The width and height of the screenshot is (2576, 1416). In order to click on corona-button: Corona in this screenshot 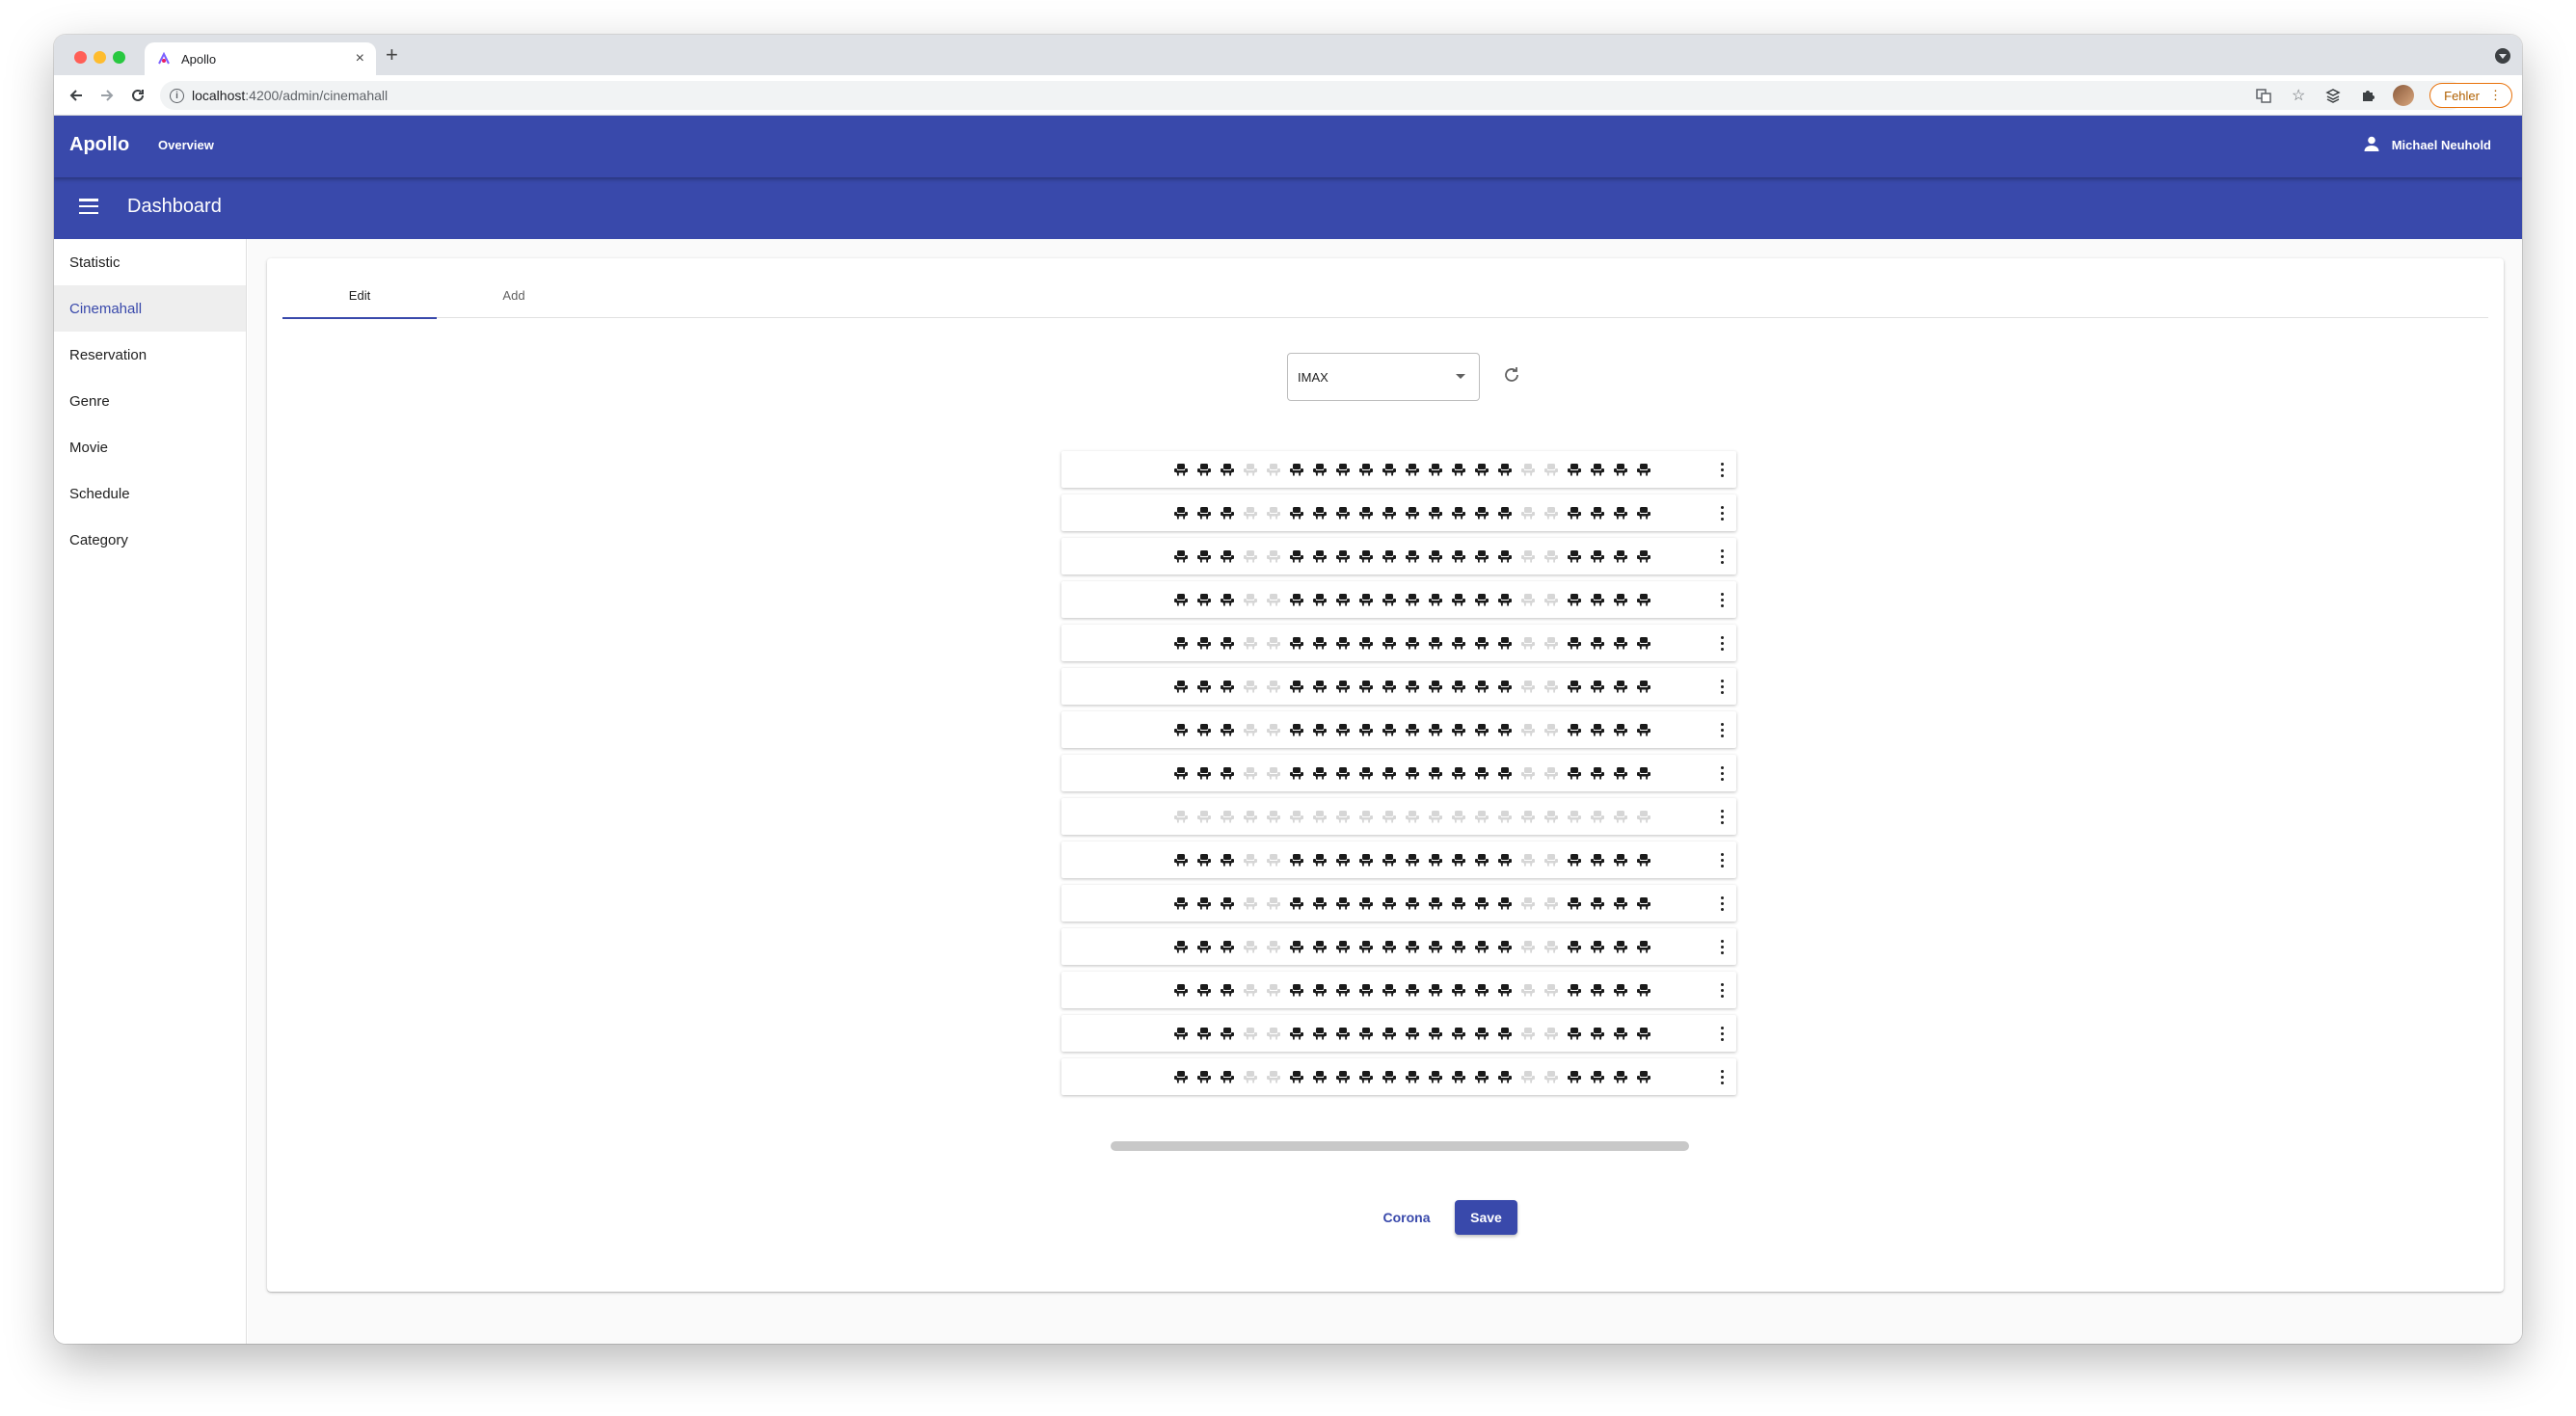, I will do `click(1407, 1218)`.